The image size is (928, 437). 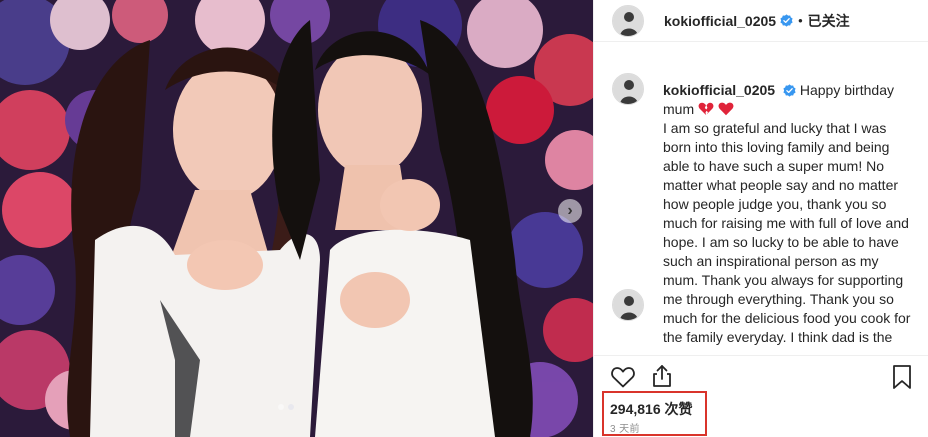 I want to click on header-username: kokiofficial_0205, so click(x=720, y=21).